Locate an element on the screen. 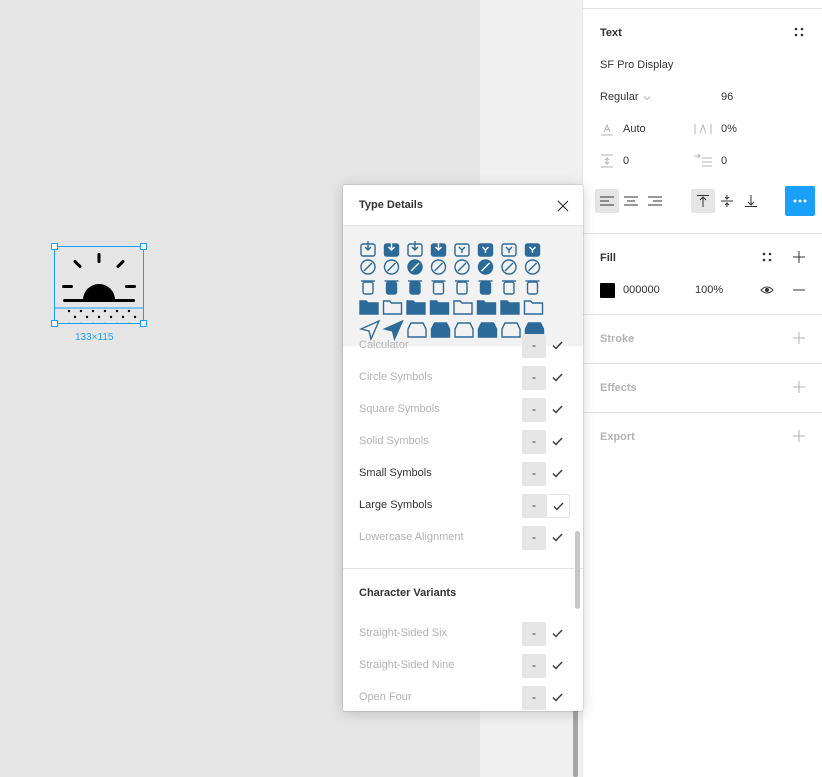 This screenshot has height=777, width=822. stroke-section-title: Stroke is located at coordinates (617, 339).